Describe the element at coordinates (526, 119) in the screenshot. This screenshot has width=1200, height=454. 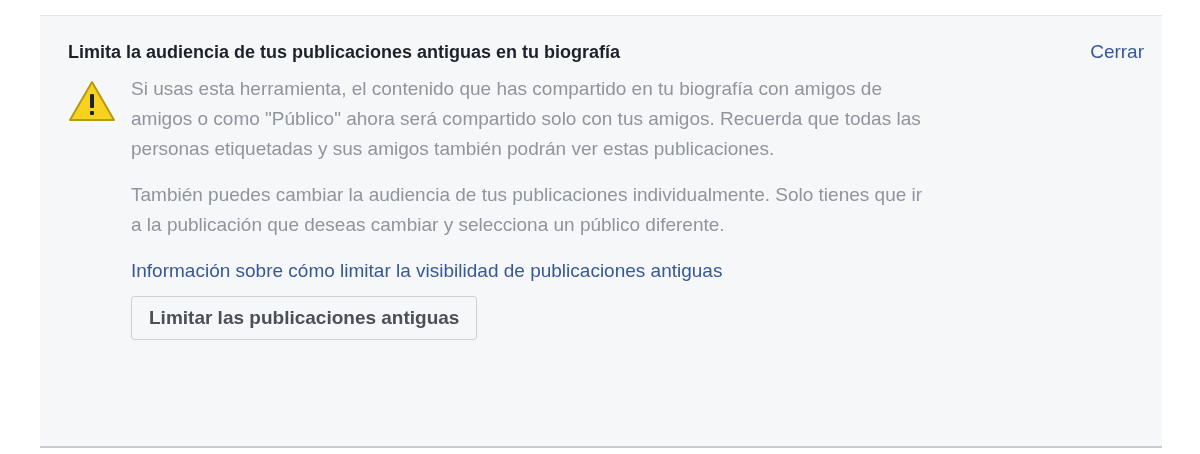
I see `notice-paragraph: Si usas esta herramienta, el contenido que has compartido en tu biografía con amigos de amigos o como "Público" ahora será compartido solo con tus amigos. Recuerda que todas las personas etiquetadas y sus amigos también podrán ver estas publicaciones.` at that location.